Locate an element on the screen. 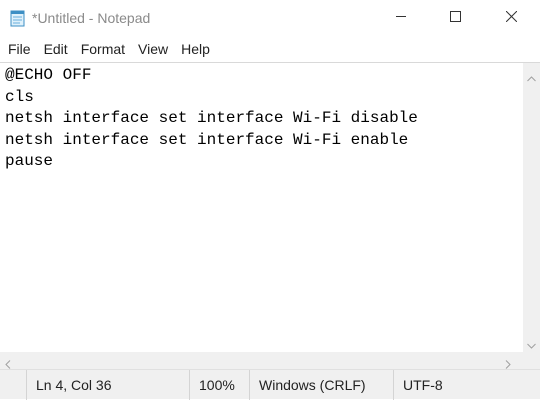  editor-line: cls is located at coordinates (19, 96).